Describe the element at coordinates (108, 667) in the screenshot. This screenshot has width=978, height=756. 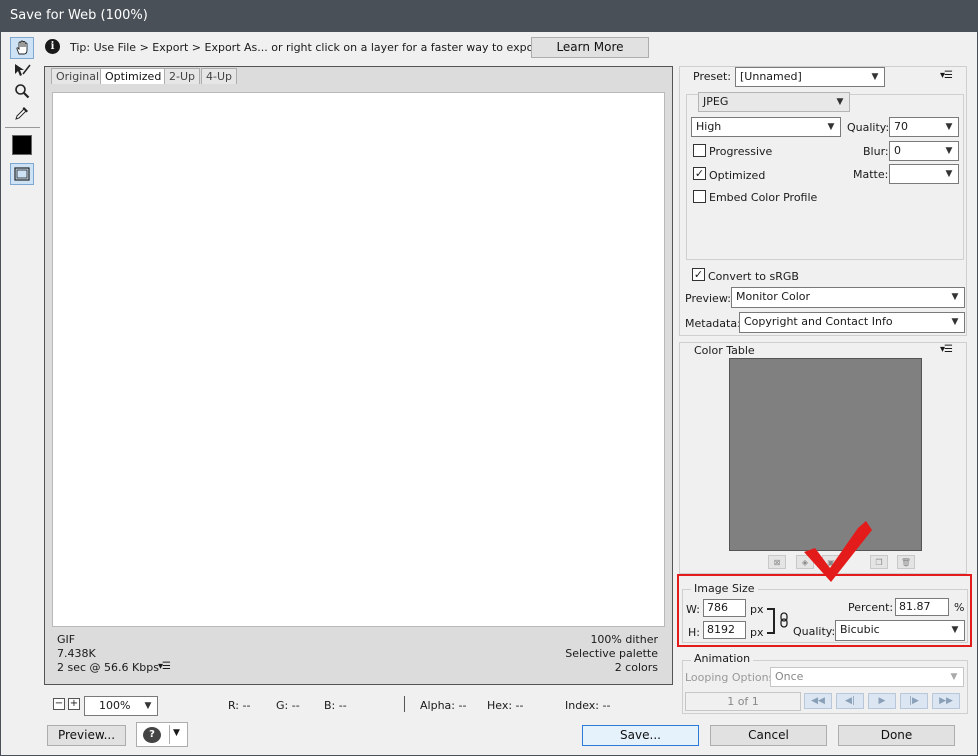
I see `preview-download-time: 2 sec @ 56.6 Kbps` at that location.